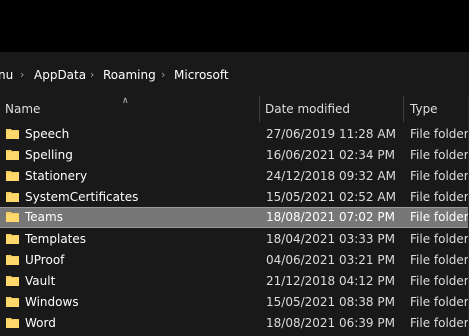 This screenshot has height=336, width=469. I want to click on file-date-modified: 24/12/2018 09:32 AM, so click(331, 176).